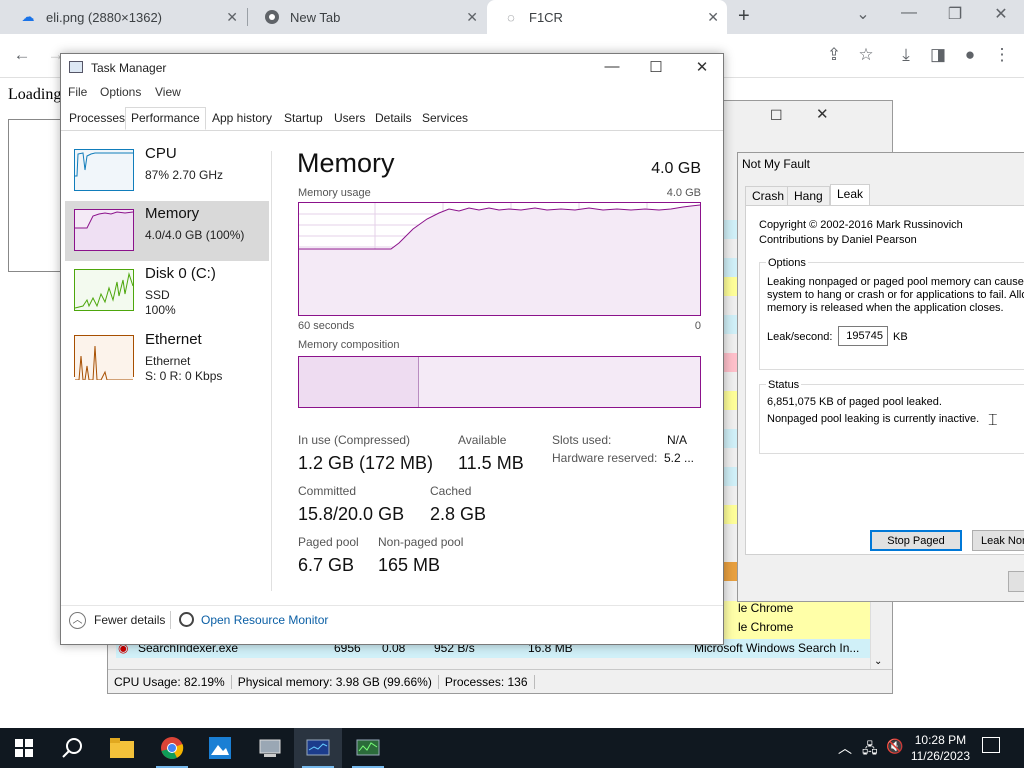 Image resolution: width=1024 pixels, height=768 pixels. Describe the element at coordinates (744, 16) in the screenshot. I see `new-tab-button: +` at that location.